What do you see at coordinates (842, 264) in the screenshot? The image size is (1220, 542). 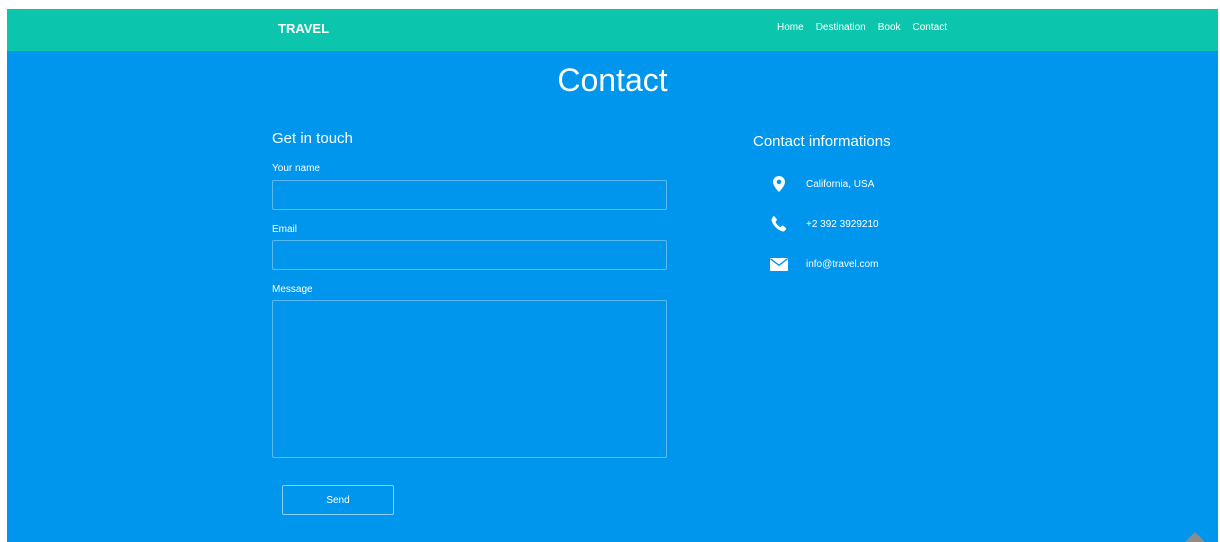 I see `contact-info-email-text: info@travel.com` at bounding box center [842, 264].